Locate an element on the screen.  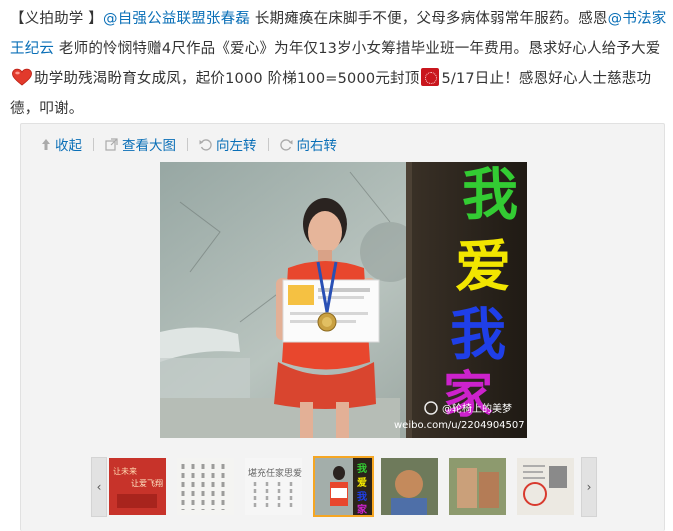
view-large-button: 查看大图 is located at coordinates (140, 144).